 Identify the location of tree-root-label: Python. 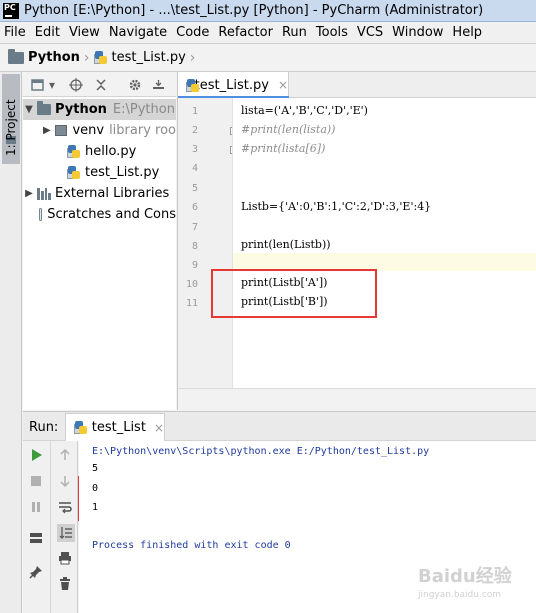
(81, 109).